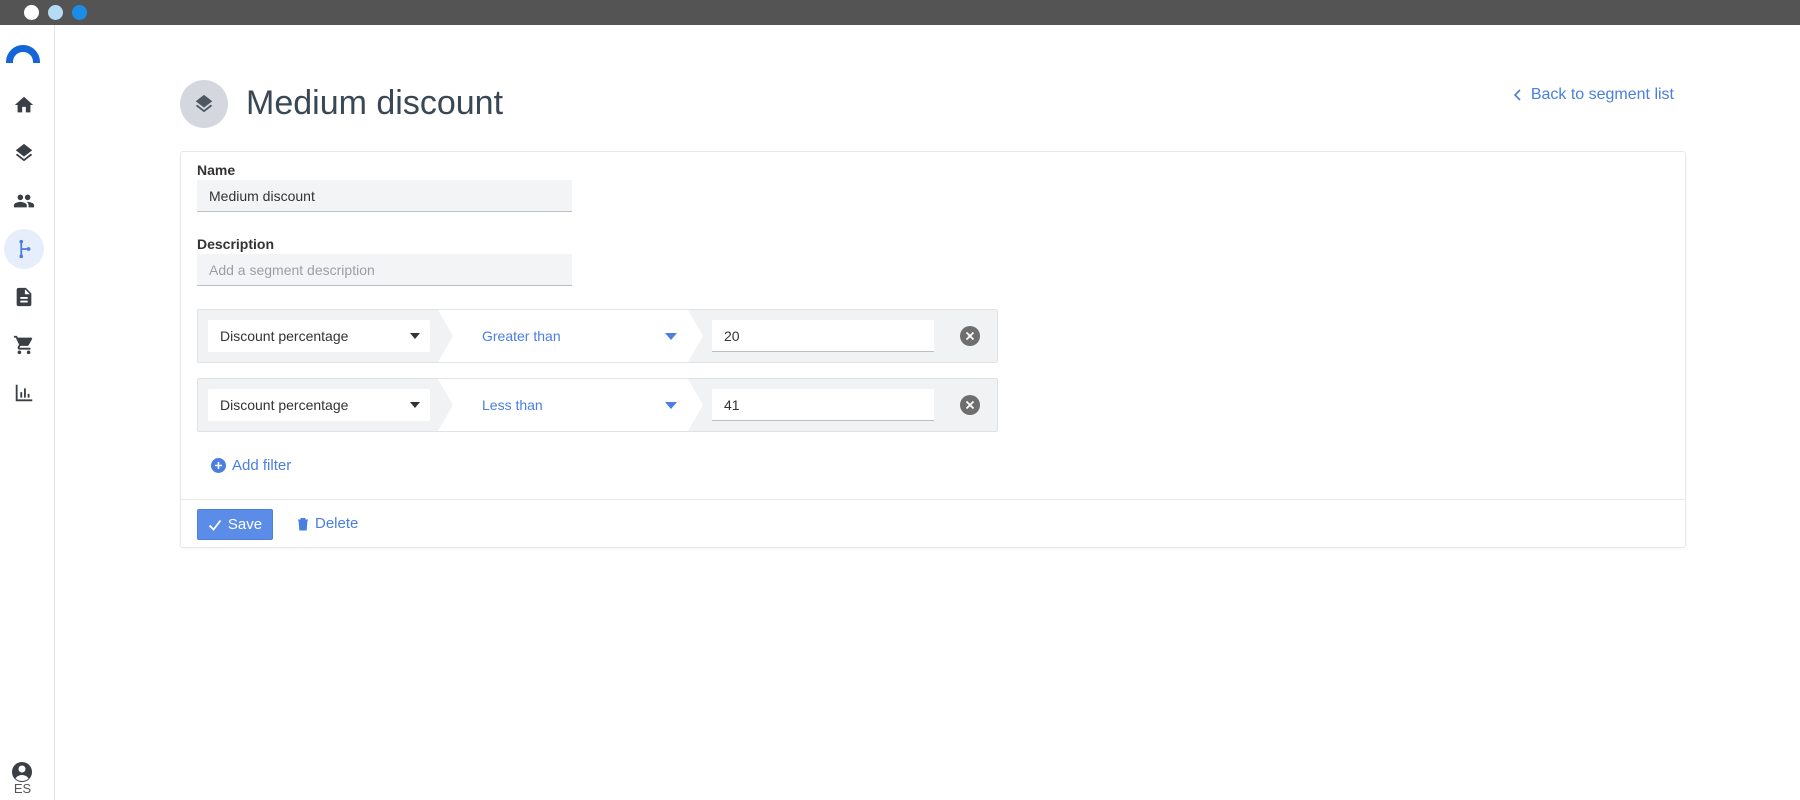 The width and height of the screenshot is (1800, 800). I want to click on page-title: Medium discount, so click(375, 103).